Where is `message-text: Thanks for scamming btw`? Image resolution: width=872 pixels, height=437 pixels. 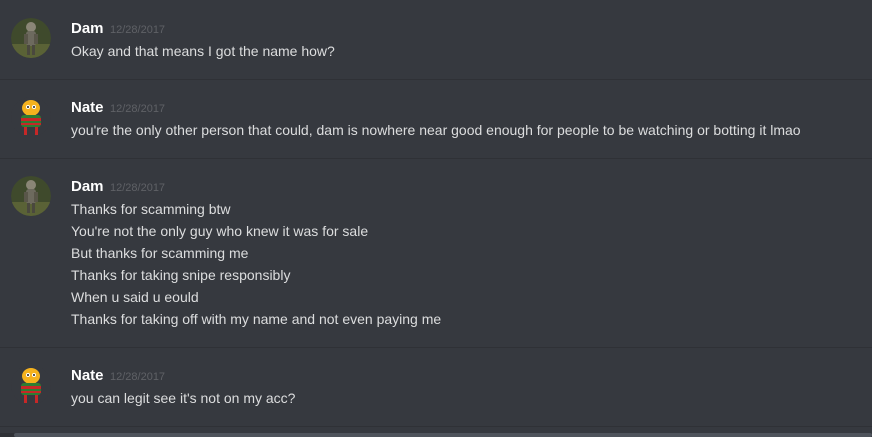 message-text: Thanks for scamming btw is located at coordinates (151, 209).